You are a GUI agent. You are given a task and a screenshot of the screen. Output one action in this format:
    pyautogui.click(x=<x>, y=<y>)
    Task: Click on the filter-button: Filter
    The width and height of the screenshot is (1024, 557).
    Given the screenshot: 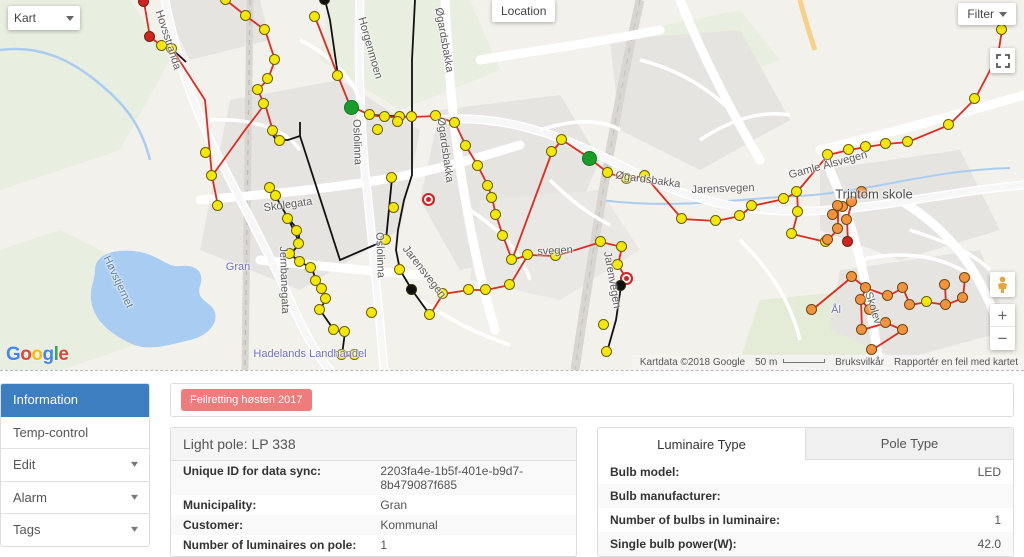 What is the action you would take?
    pyautogui.click(x=987, y=14)
    